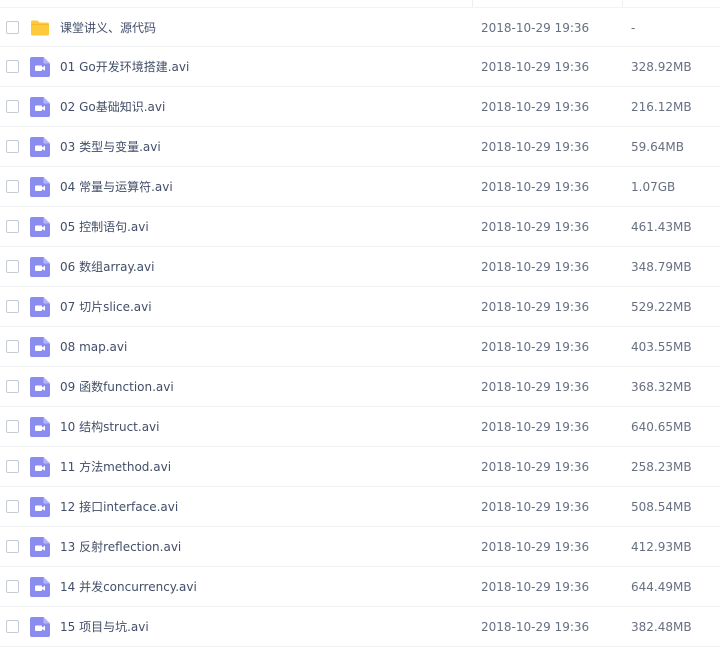 The image size is (720, 661). What do you see at coordinates (360, 307) in the screenshot?
I see `file-row: 07 切片slice.avi 2018-10-29 19:36 529.22MB` at bounding box center [360, 307].